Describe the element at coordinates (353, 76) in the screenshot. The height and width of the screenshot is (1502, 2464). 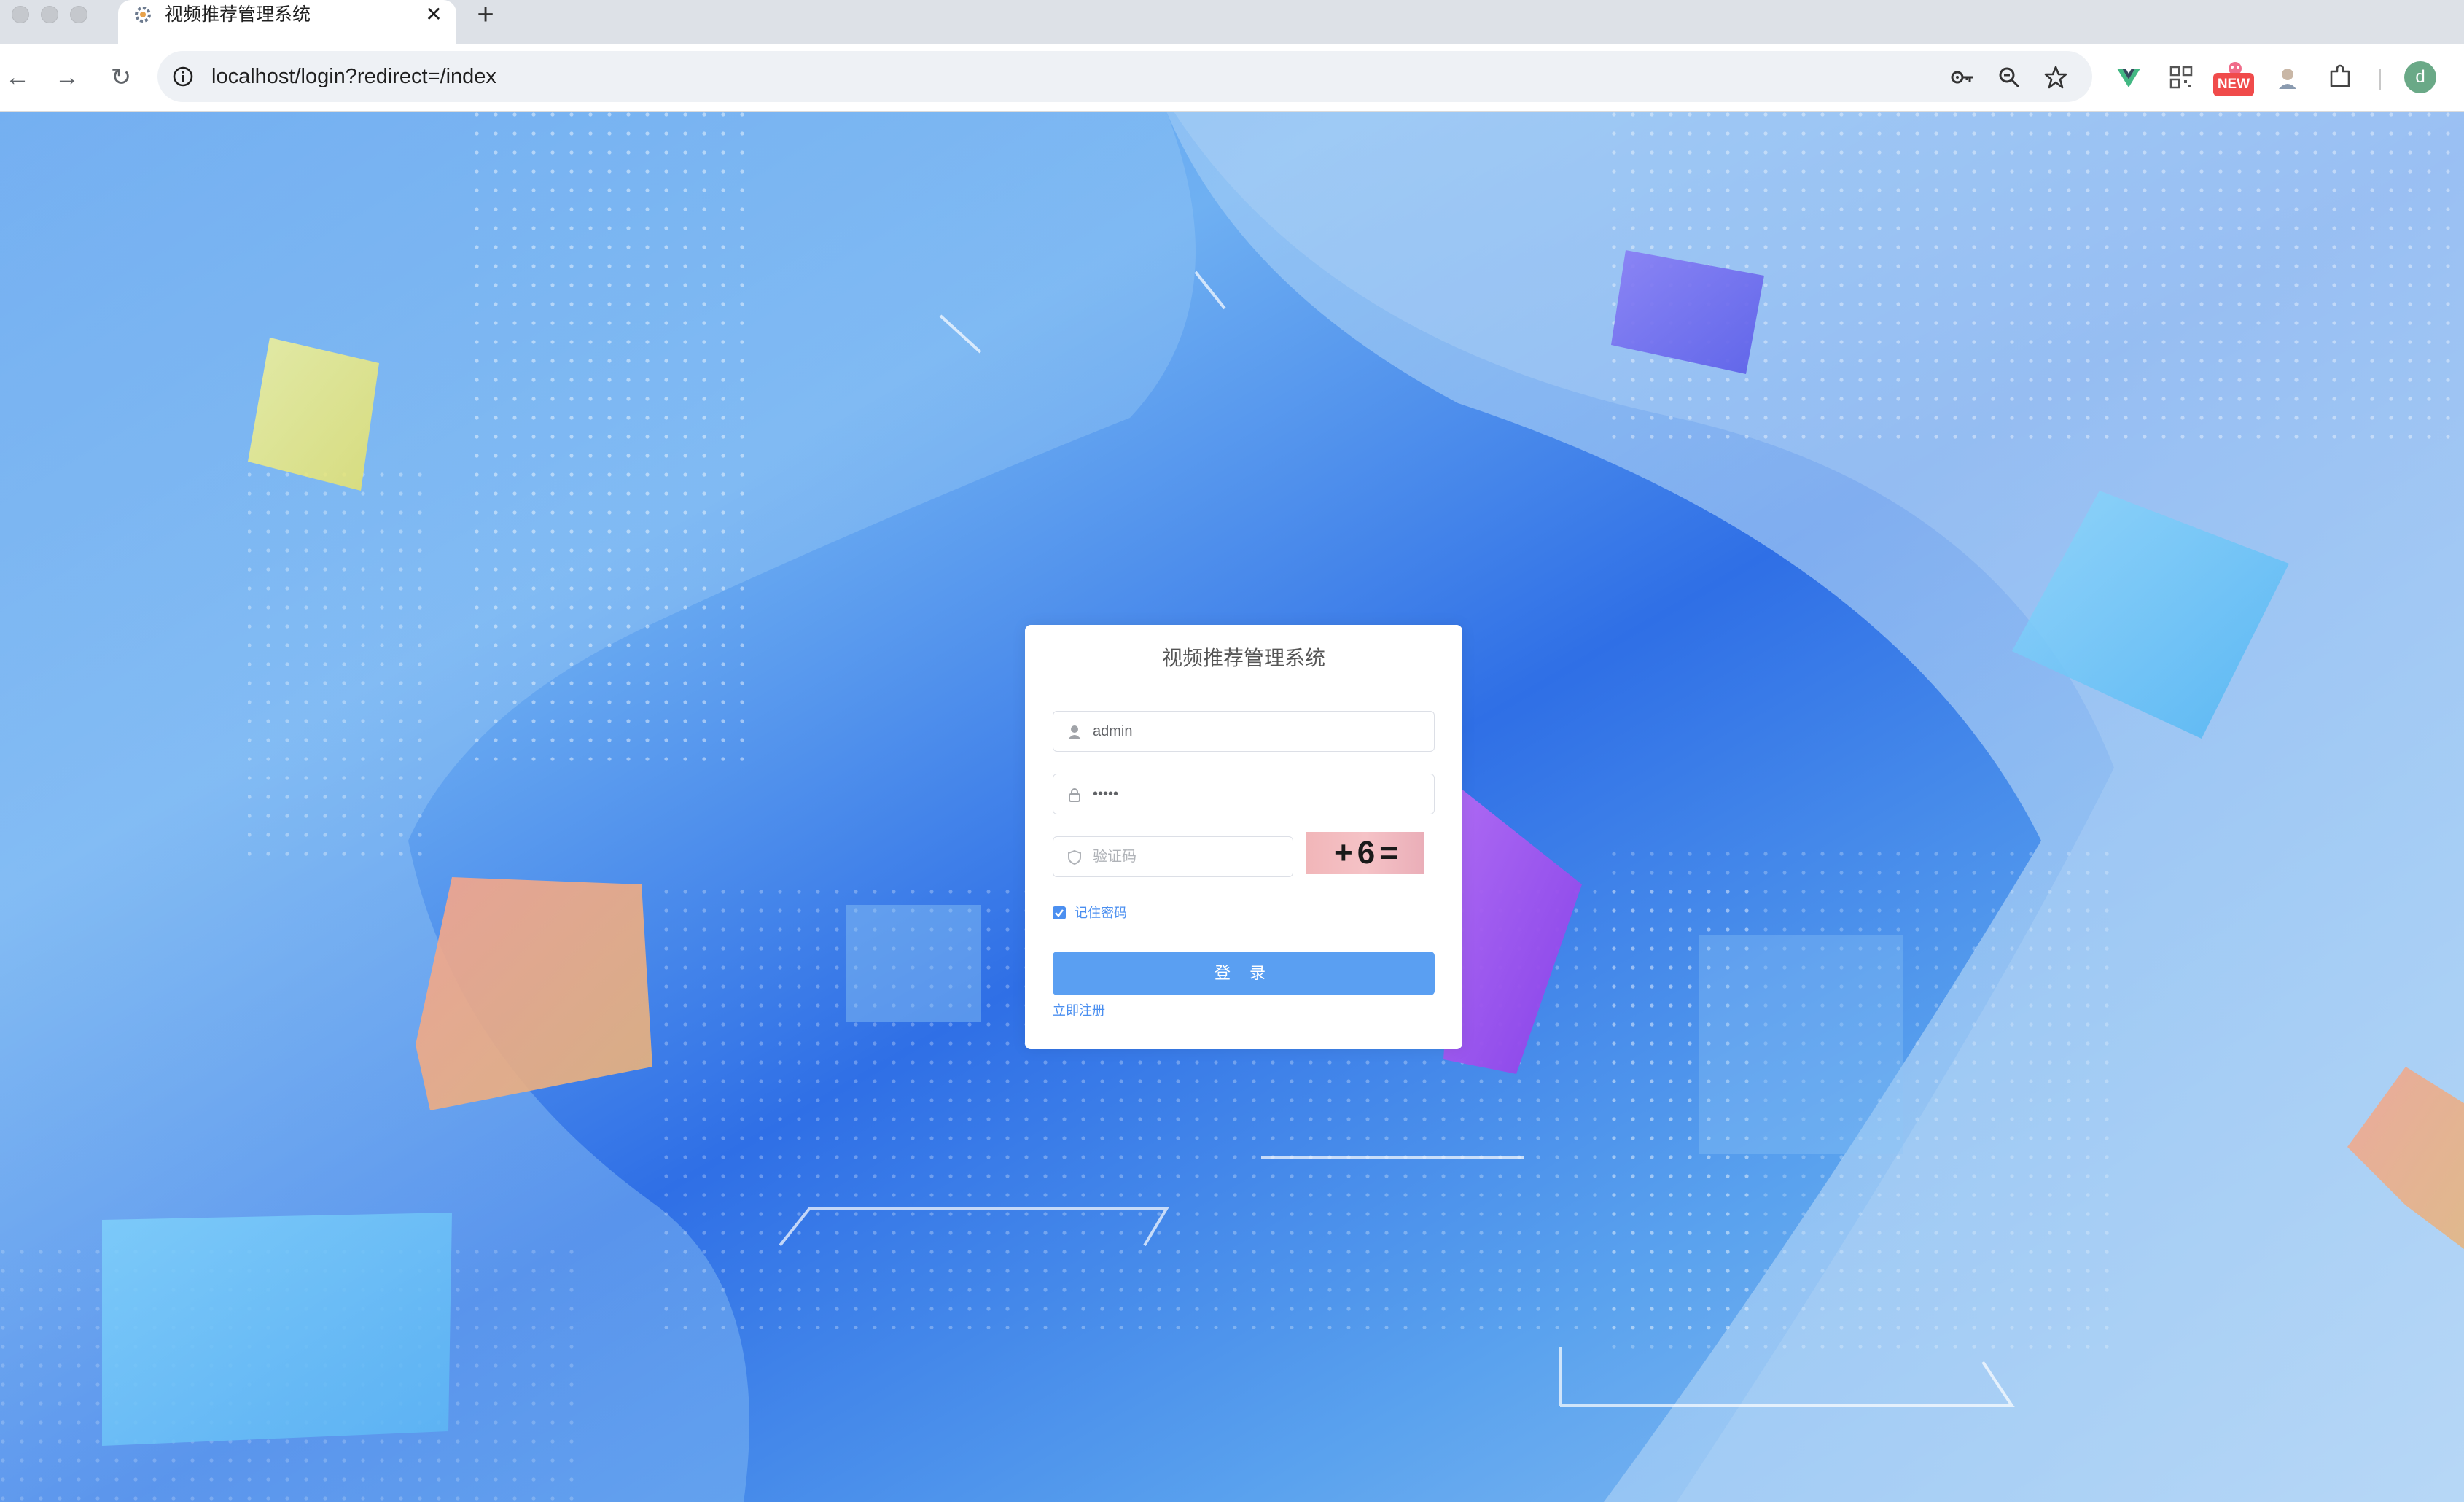
I see `url-text: localhost/login?redirect=/index` at that location.